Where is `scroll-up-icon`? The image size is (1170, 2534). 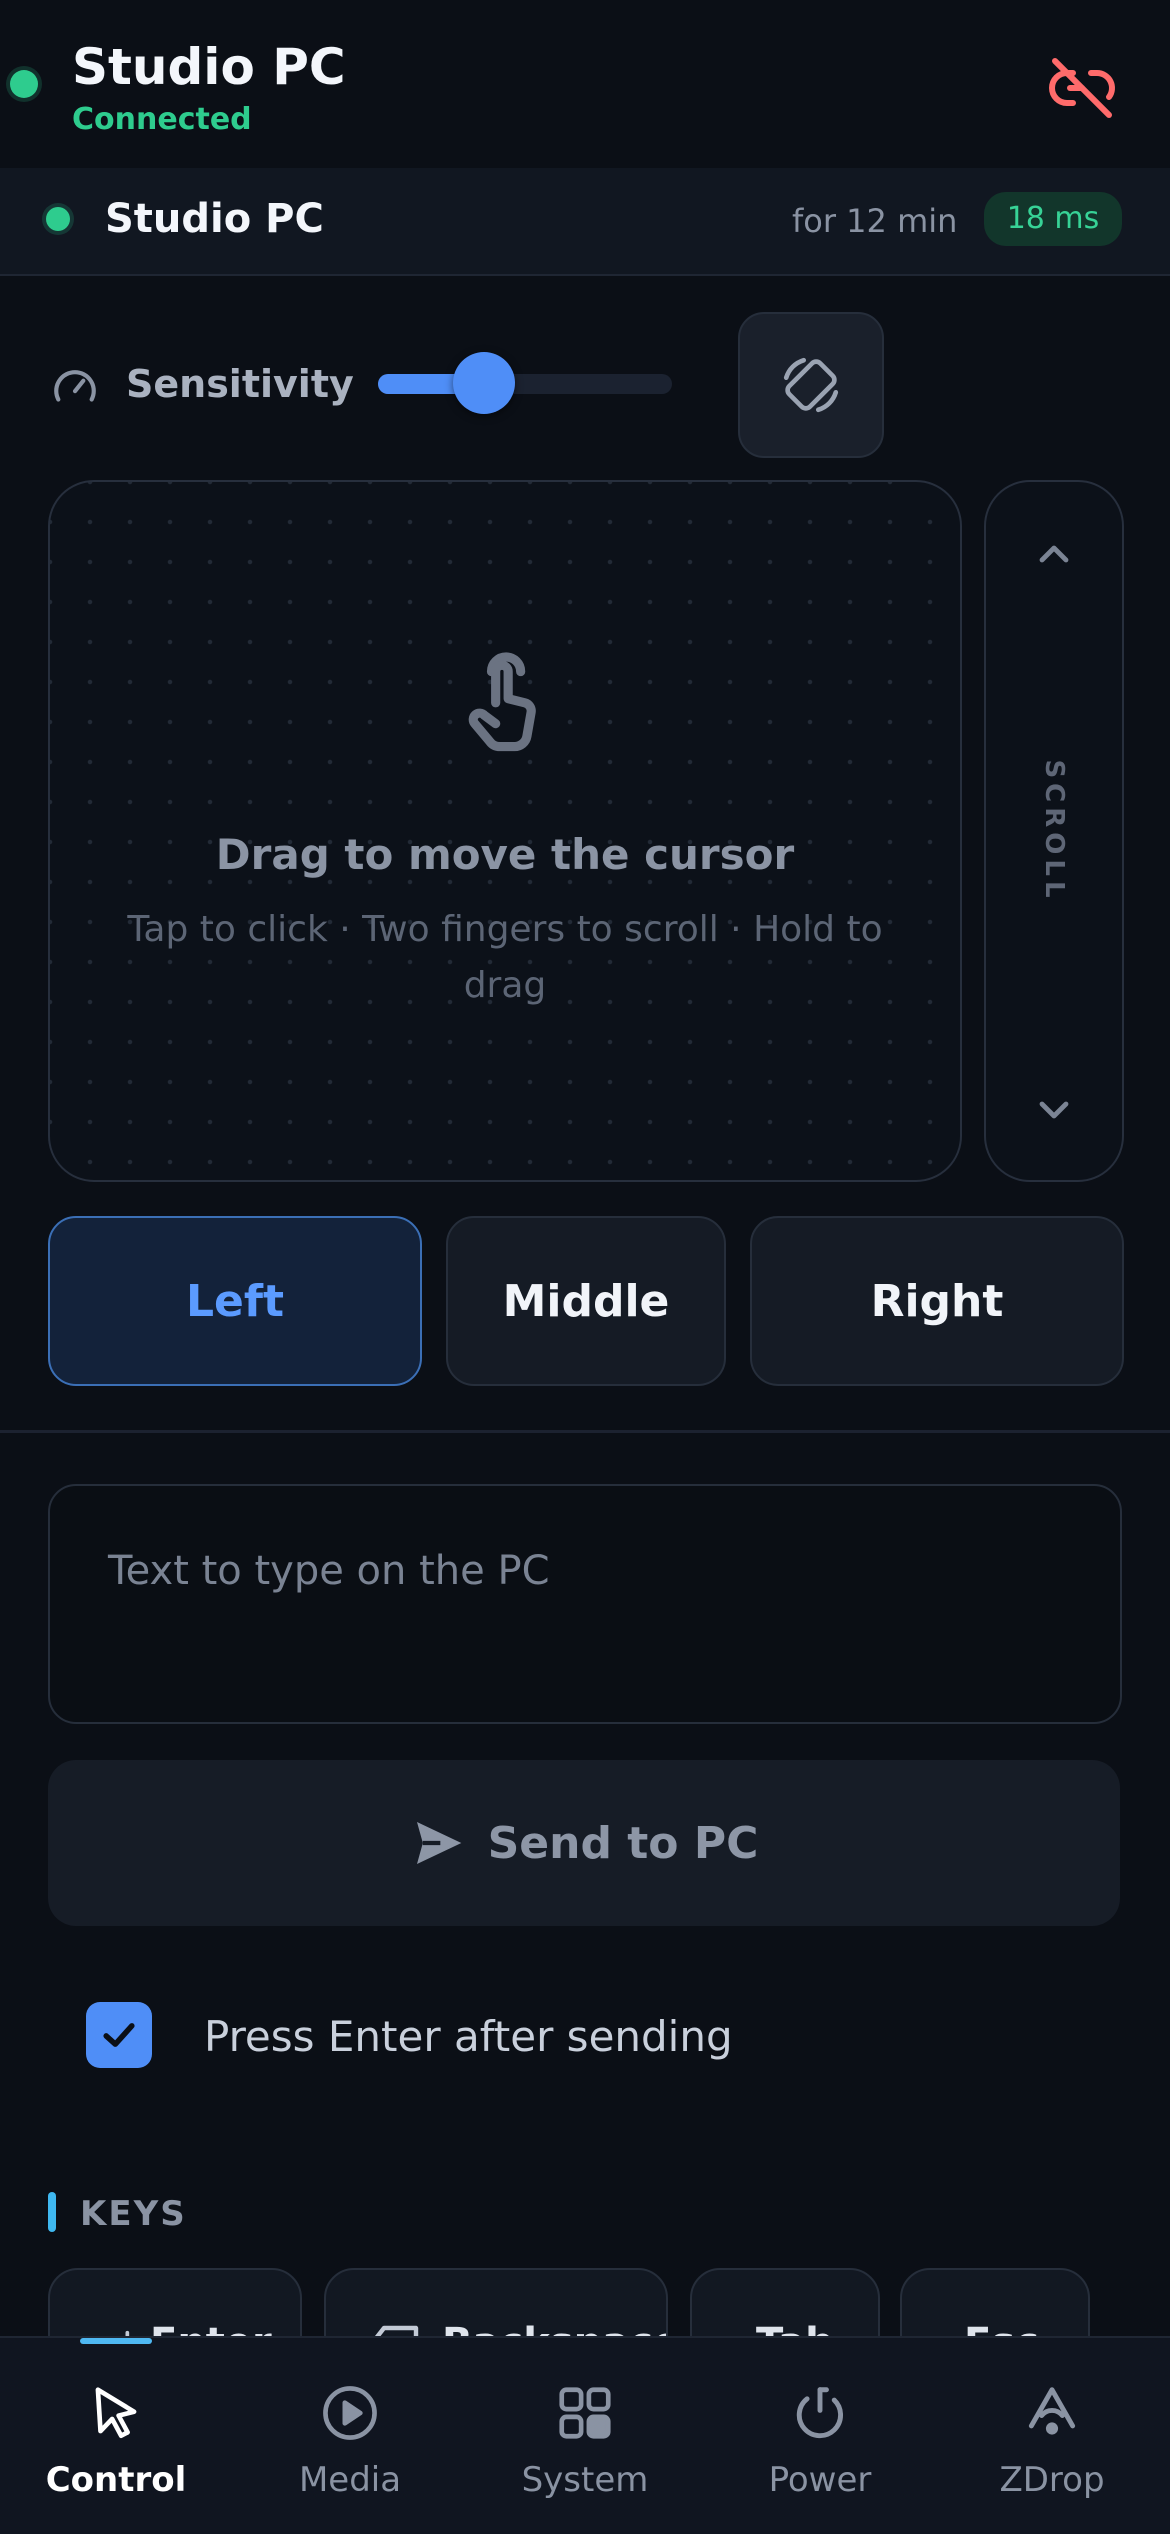 scroll-up-icon is located at coordinates (1054, 554).